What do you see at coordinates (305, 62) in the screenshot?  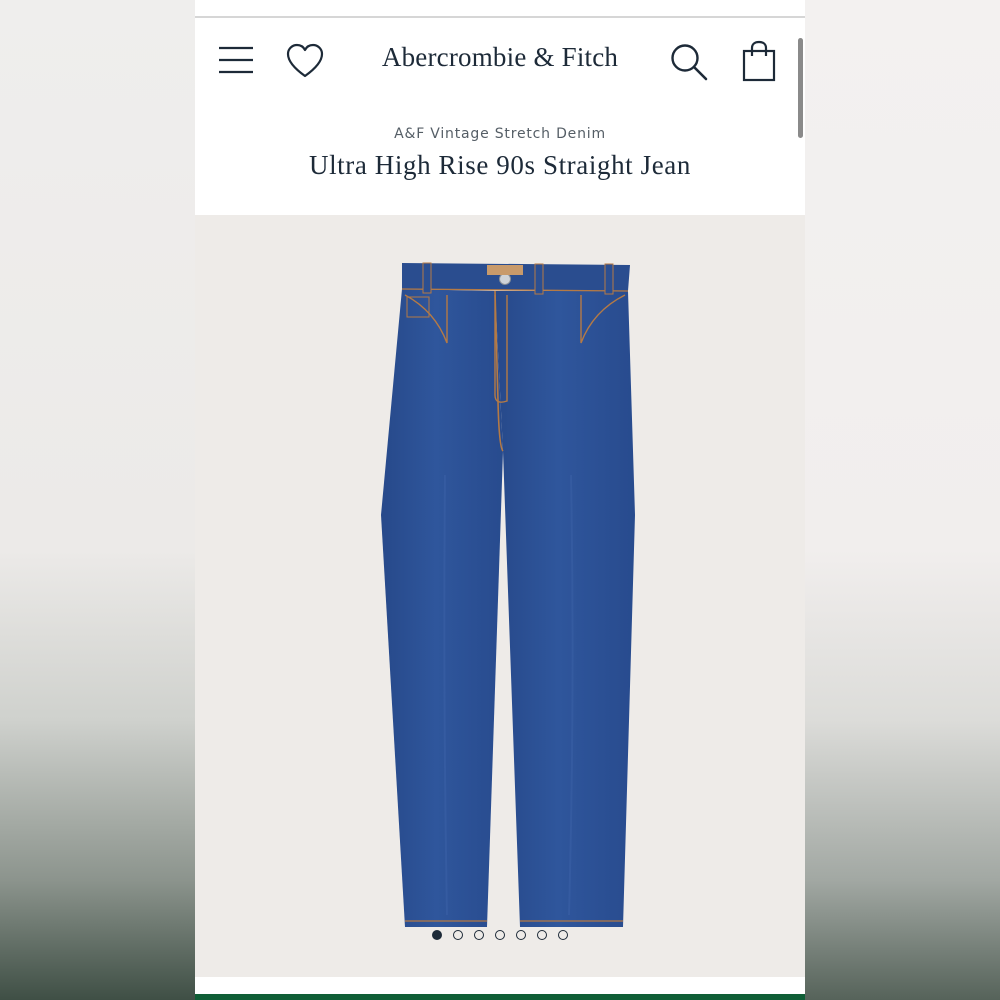 I see `heart-icon` at bounding box center [305, 62].